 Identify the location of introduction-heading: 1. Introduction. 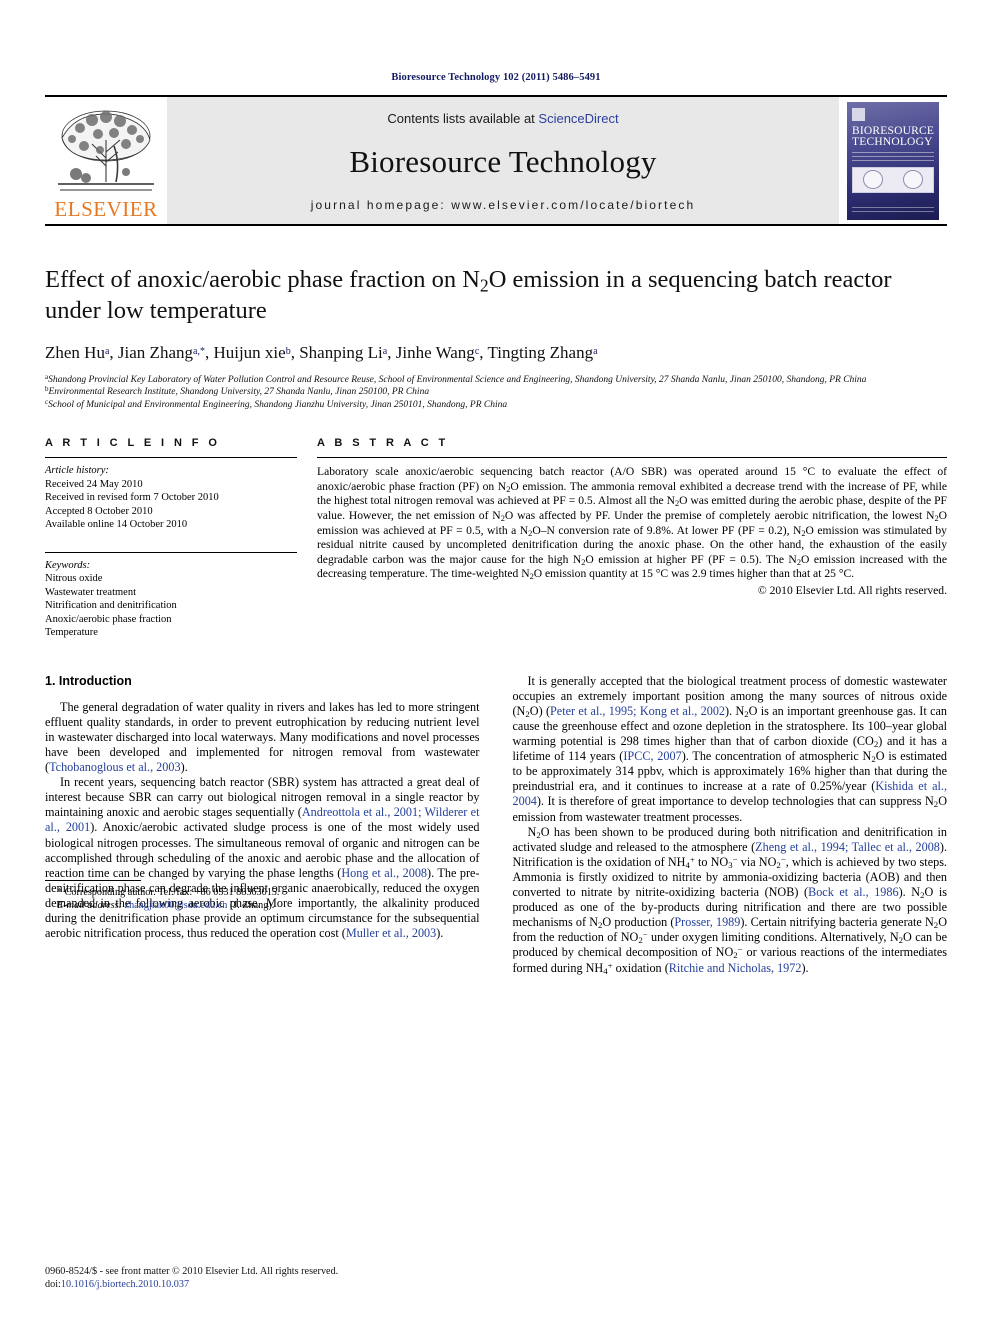
(88, 680).